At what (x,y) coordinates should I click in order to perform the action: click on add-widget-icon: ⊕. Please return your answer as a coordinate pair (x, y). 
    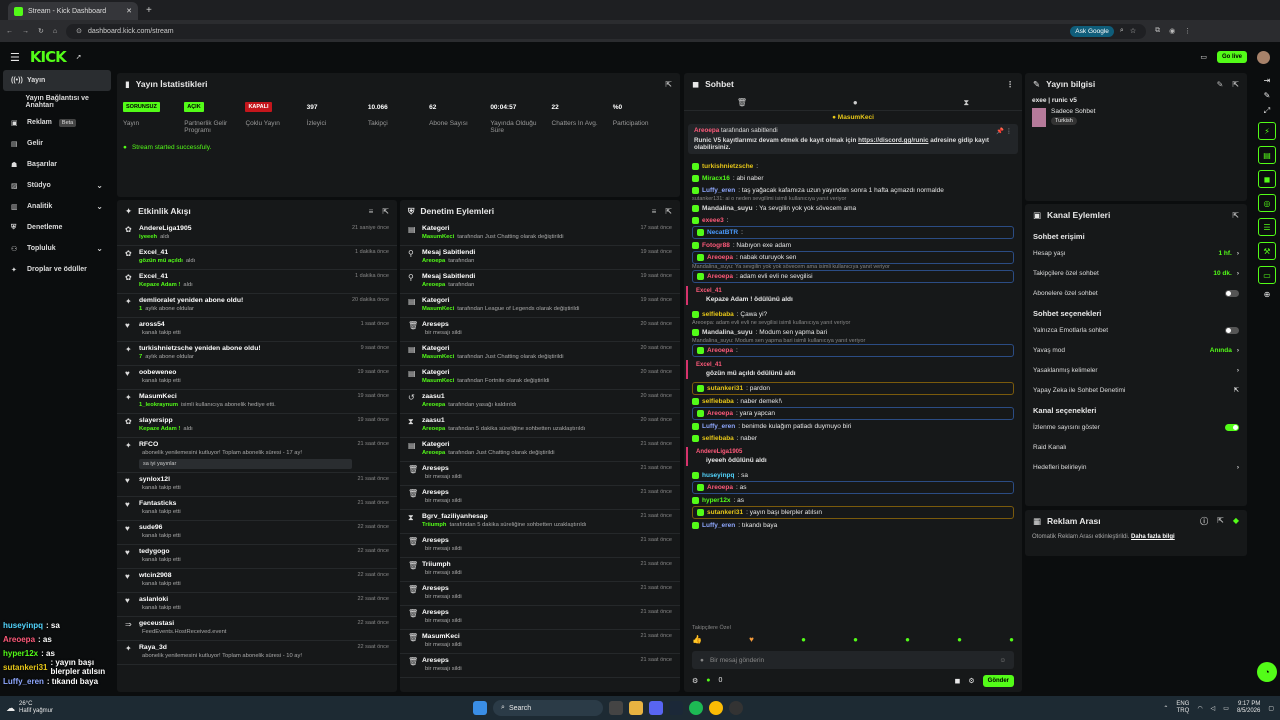
    Looking at the image, I should click on (1267, 294).